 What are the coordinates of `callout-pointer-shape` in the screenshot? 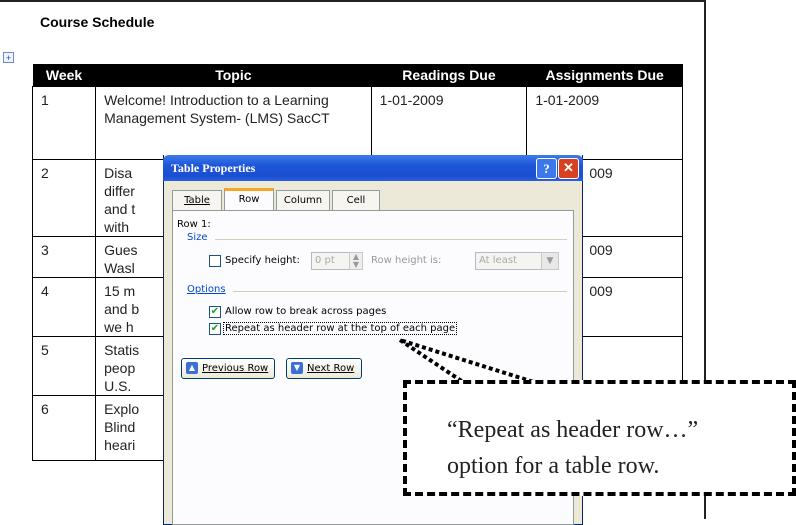 It's located at (469, 362).